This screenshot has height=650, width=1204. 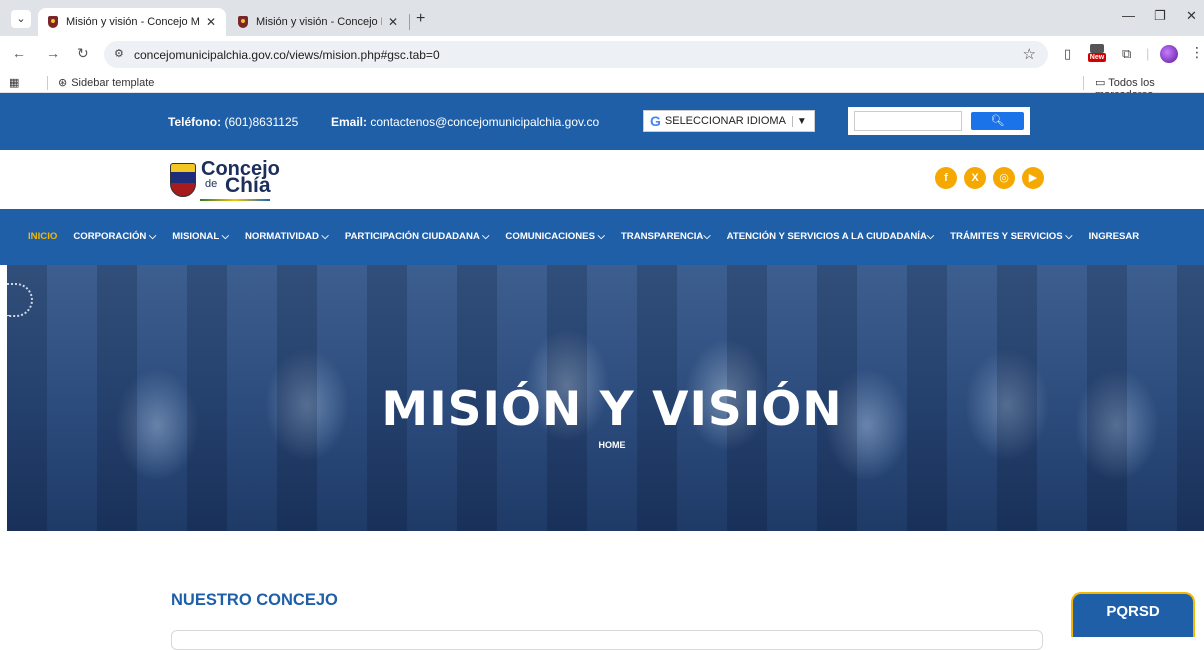 I want to click on browser-tab: Misión y visión - Concejo Munic ✕, so click(x=318, y=22).